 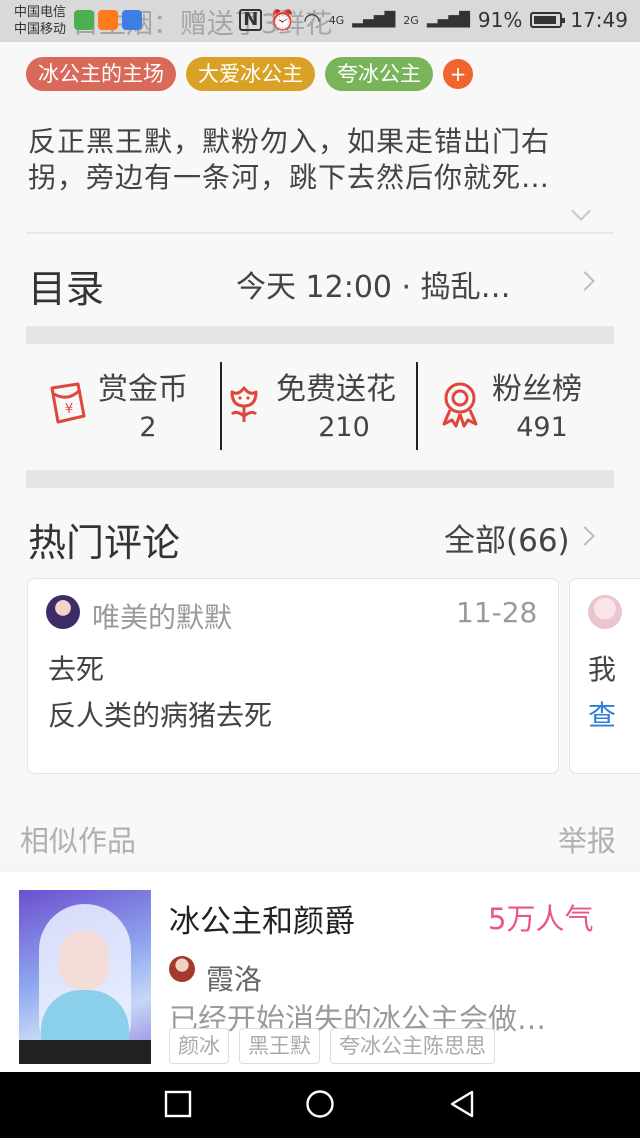 I want to click on app-notification-icon, so click(x=108, y=20).